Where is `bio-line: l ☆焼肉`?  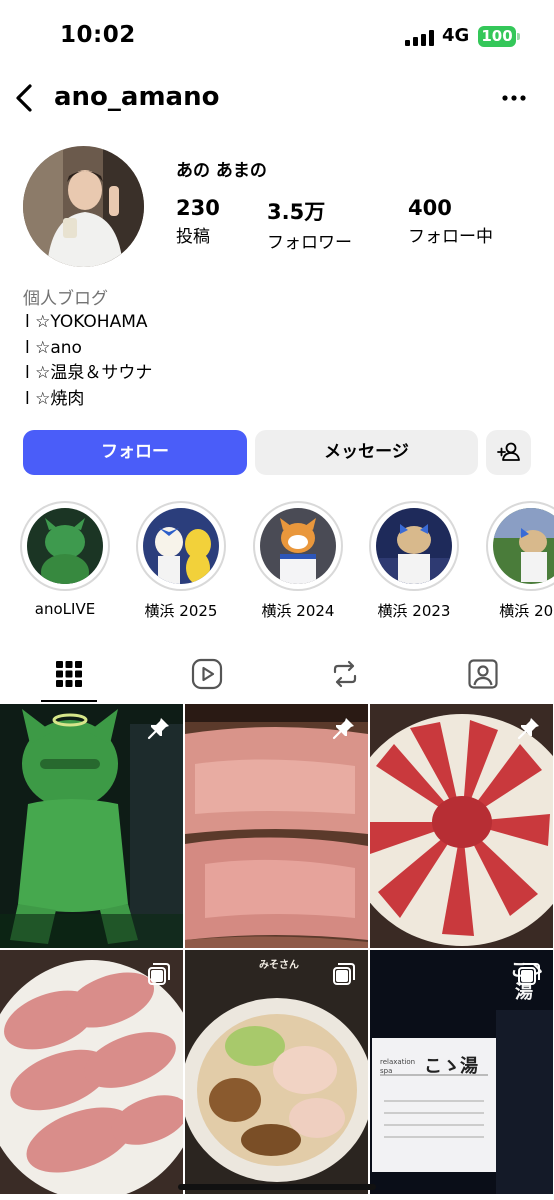 bio-line: l ☆焼肉 is located at coordinates (55, 398).